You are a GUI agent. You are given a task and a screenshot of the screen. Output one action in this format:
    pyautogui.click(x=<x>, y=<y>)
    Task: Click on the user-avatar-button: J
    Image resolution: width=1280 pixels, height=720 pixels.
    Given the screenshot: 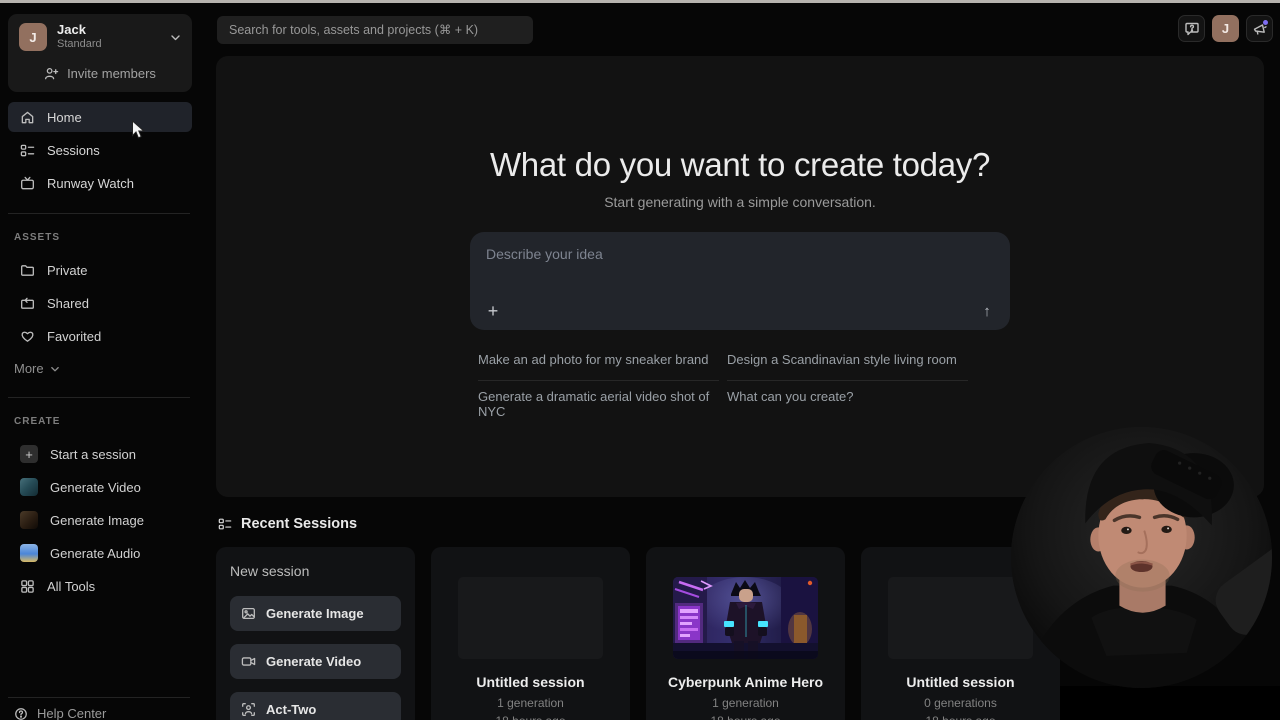 What is the action you would take?
    pyautogui.click(x=1225, y=28)
    